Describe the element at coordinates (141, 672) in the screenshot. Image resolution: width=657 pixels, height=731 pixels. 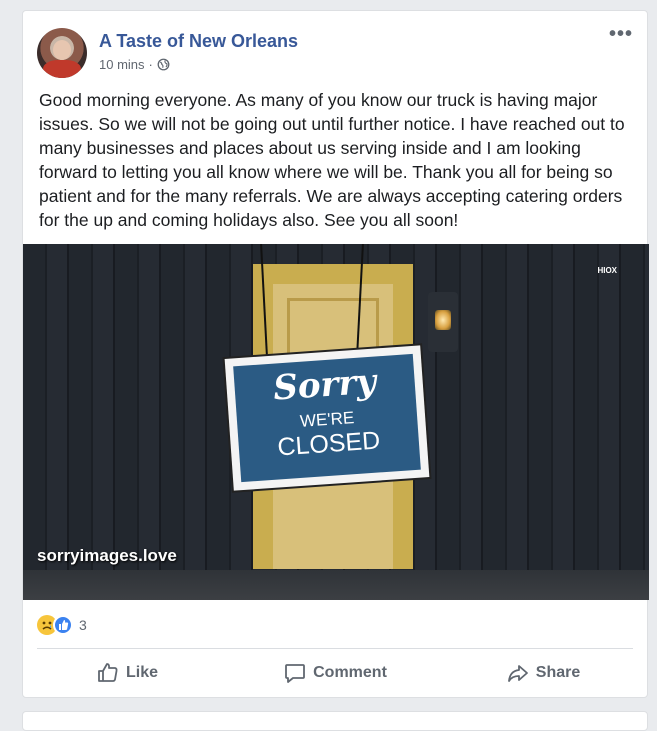
I see `like-label: Like` at that location.